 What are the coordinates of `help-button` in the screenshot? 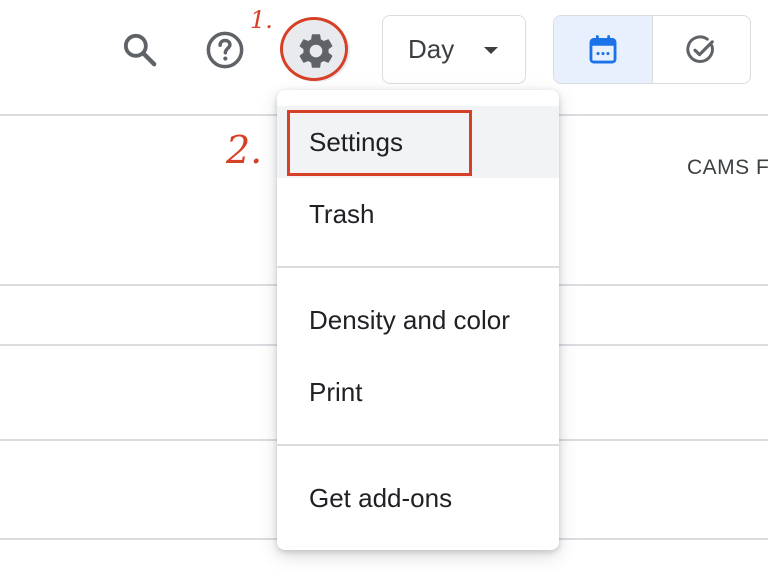 It's located at (225, 50).